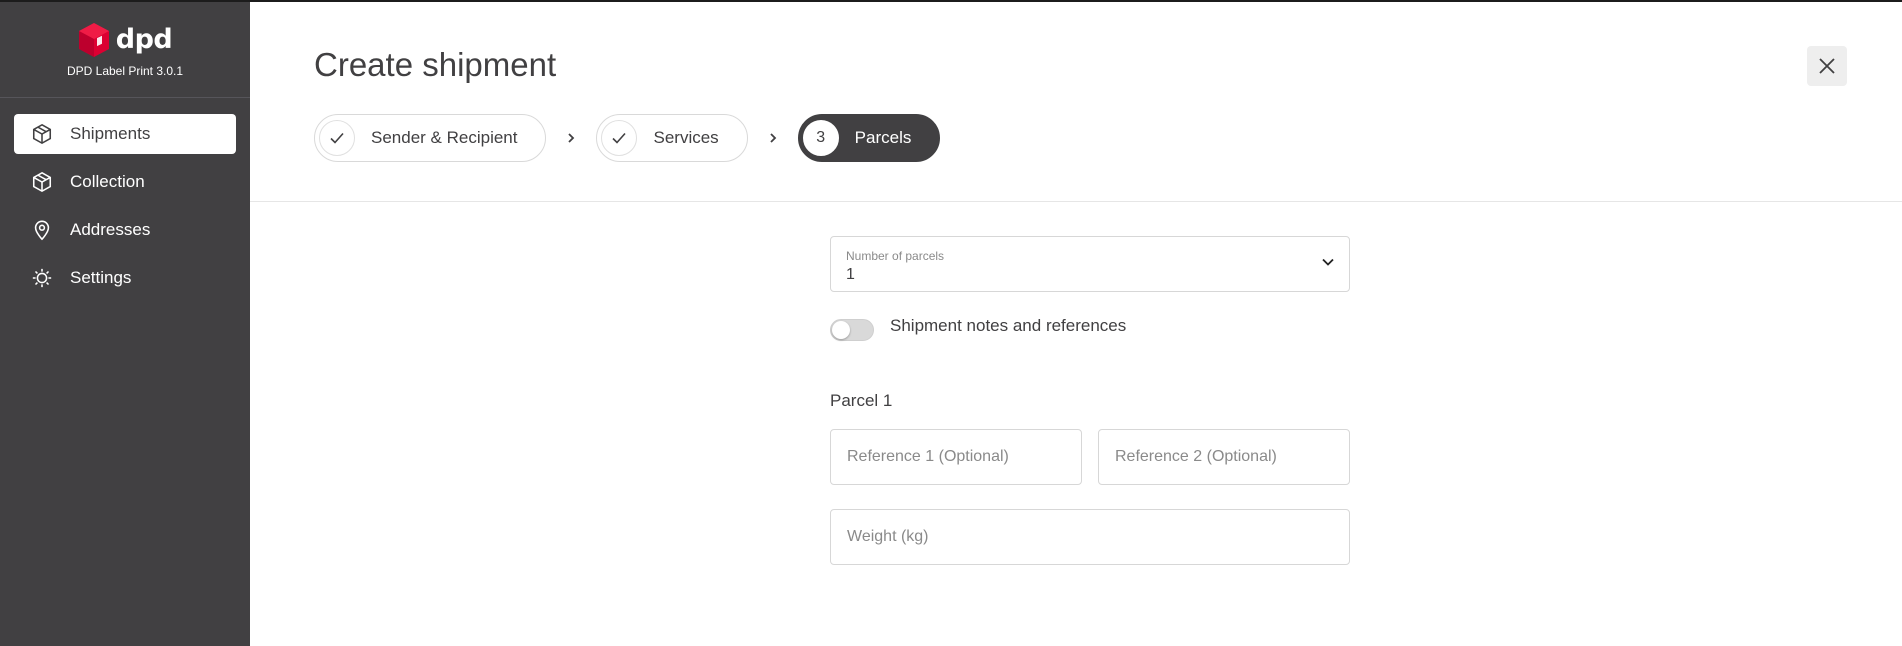 This screenshot has width=1902, height=646. I want to click on notes-toggle-row: Shipment notes and references, so click(1090, 328).